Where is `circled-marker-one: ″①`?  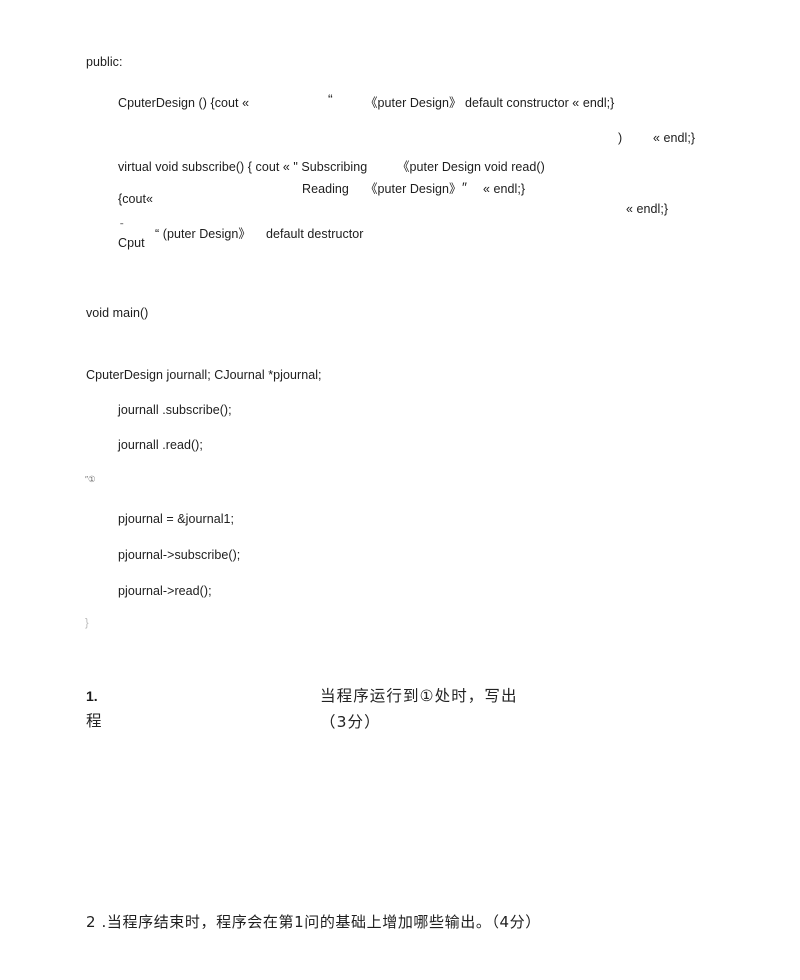 circled-marker-one: ″① is located at coordinates (90, 479).